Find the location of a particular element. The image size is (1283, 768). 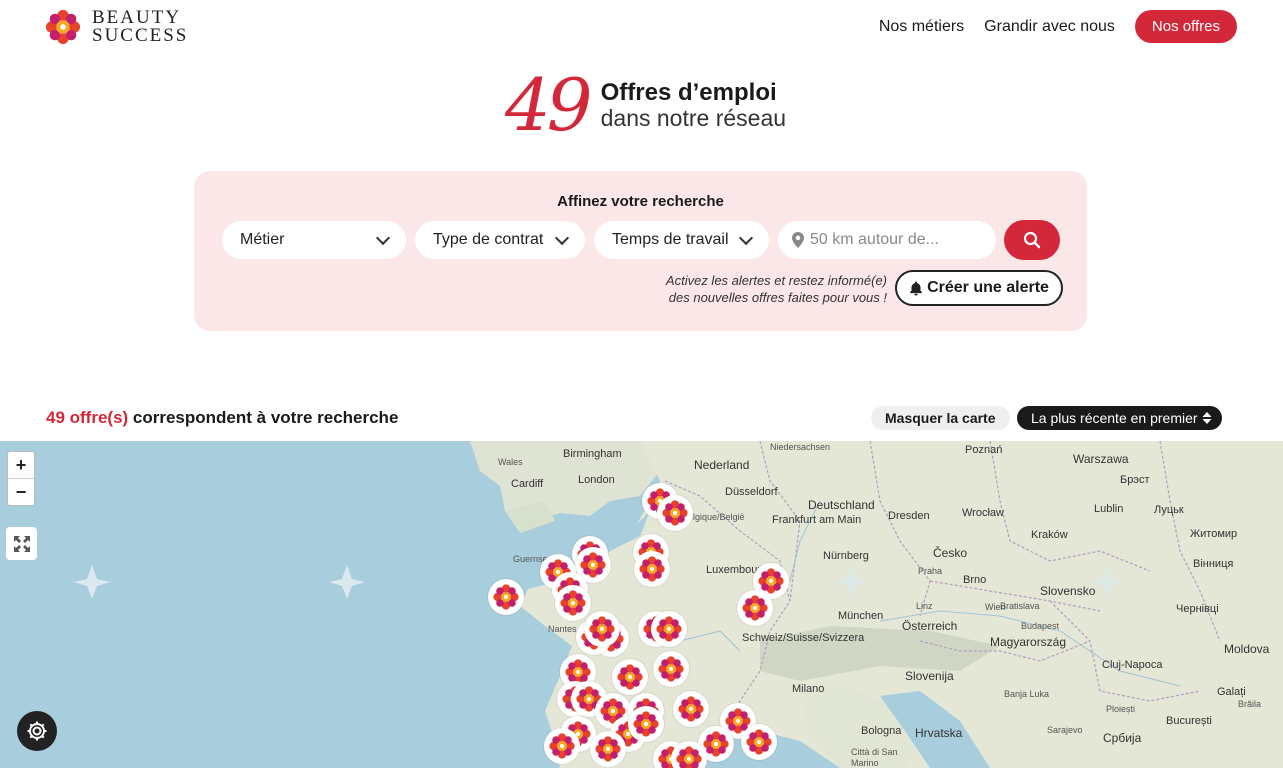

zoom-in-button: + is located at coordinates (21, 465).